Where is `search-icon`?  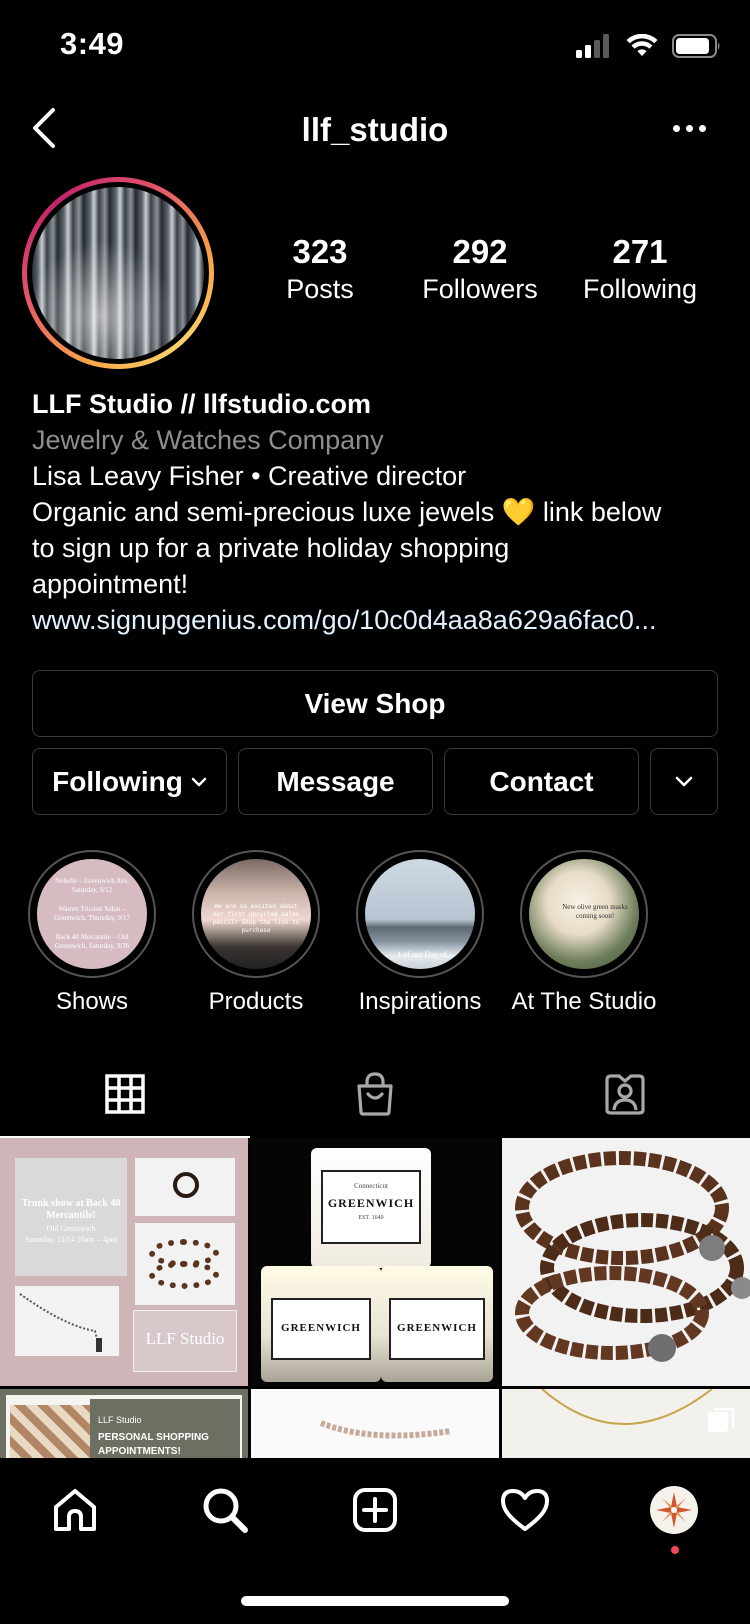
search-icon is located at coordinates (225, 1510).